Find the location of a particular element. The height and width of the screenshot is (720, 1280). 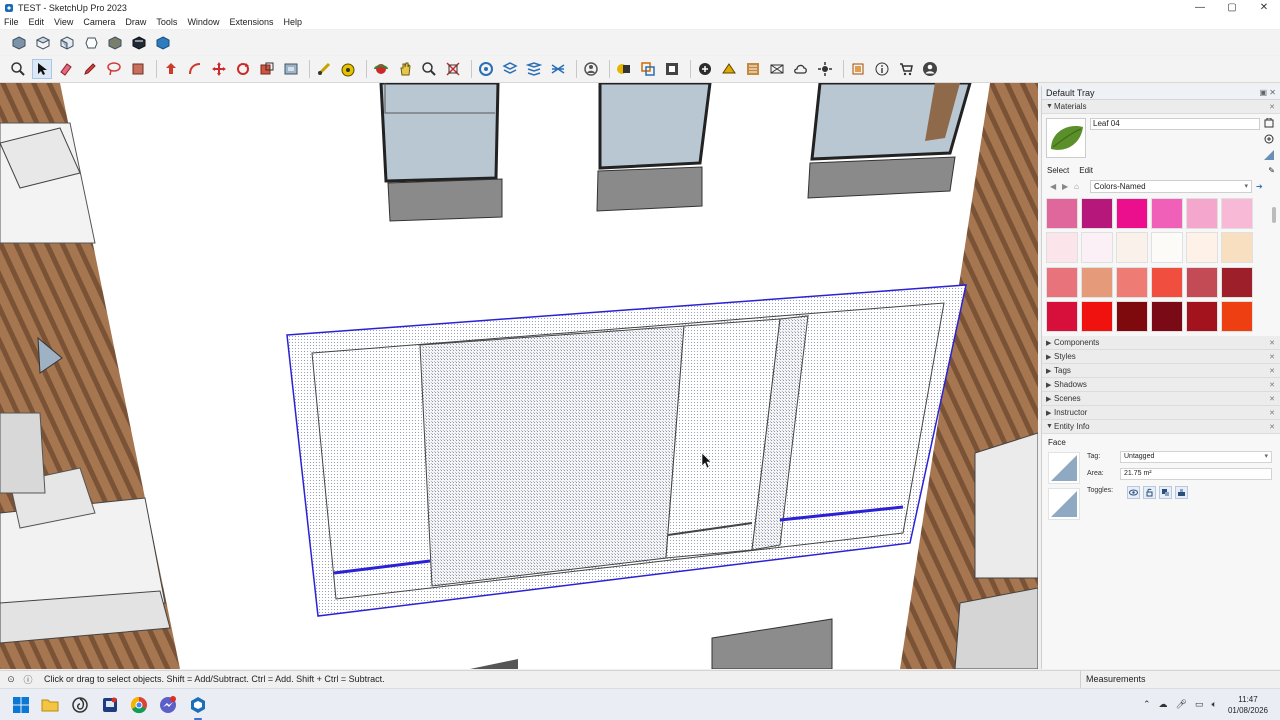

right-view-icon is located at coordinates (91, 43).